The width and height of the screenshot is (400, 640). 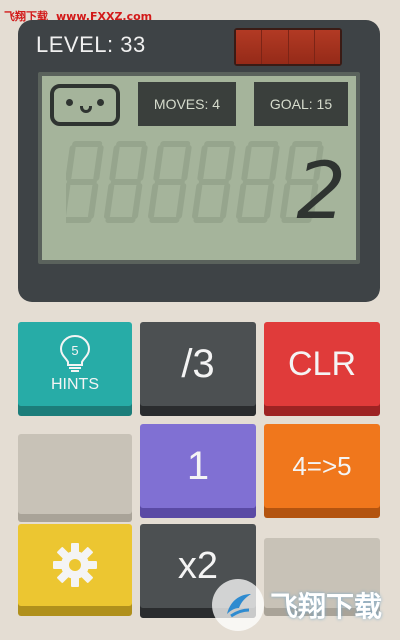 What do you see at coordinates (187, 104) in the screenshot?
I see `moves-counter: MOVES: 4` at bounding box center [187, 104].